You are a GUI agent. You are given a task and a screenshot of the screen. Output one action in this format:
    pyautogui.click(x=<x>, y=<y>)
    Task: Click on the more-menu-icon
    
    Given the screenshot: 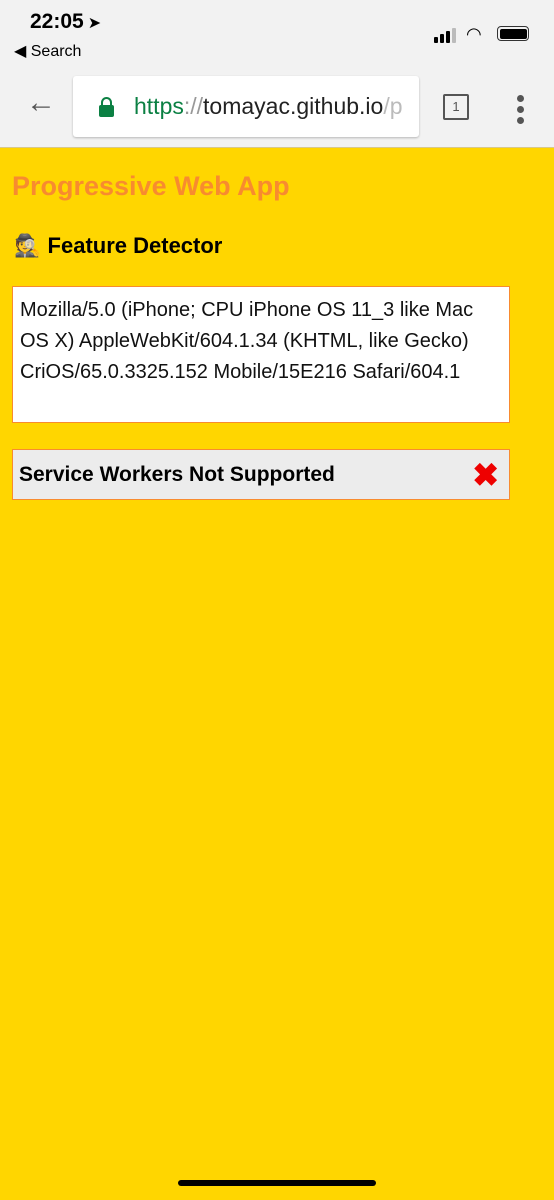 What is the action you would take?
    pyautogui.click(x=520, y=109)
    